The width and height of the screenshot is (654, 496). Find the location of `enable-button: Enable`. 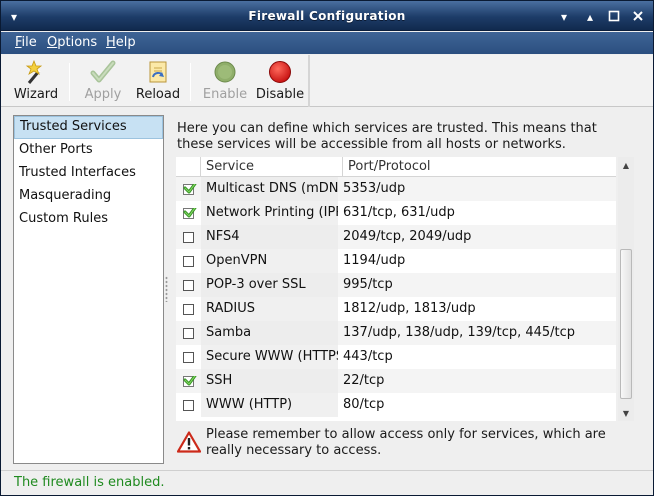

enable-button: Enable is located at coordinates (225, 81).